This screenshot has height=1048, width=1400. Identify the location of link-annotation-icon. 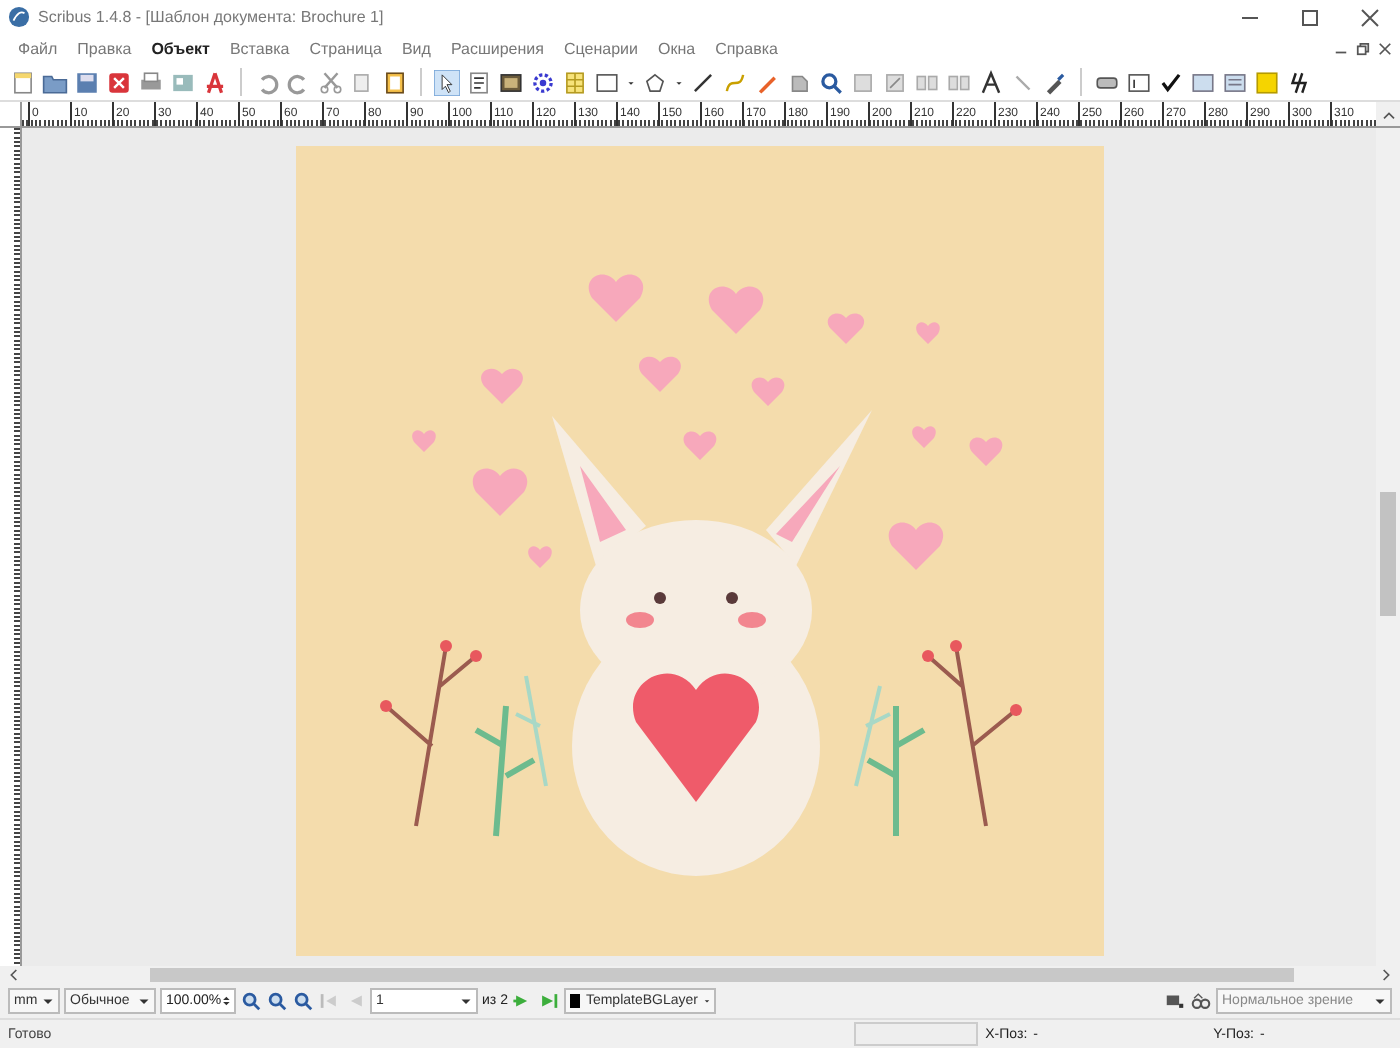
(1299, 82).